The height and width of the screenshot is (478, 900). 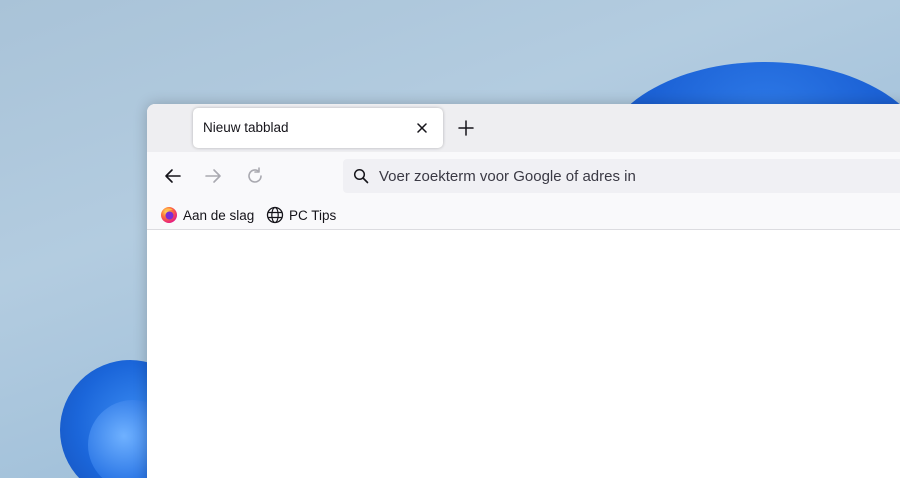 I want to click on tab-strip: Nieuw tabblad, so click(x=523, y=128).